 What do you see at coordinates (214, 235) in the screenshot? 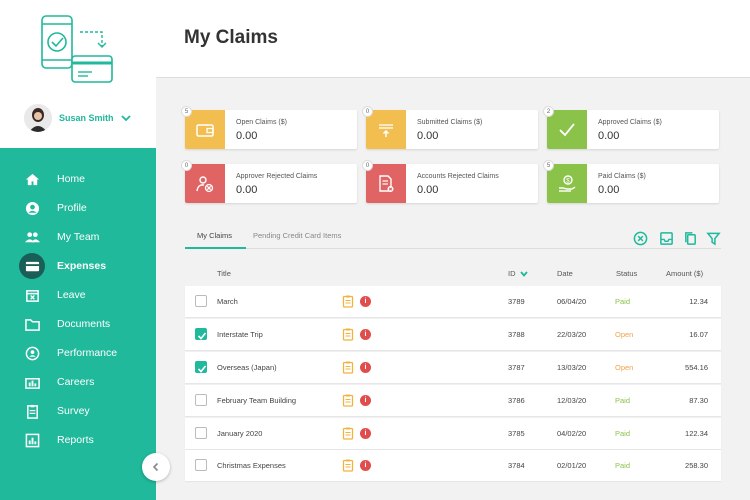
I see `tab-my-claims: My Claims` at bounding box center [214, 235].